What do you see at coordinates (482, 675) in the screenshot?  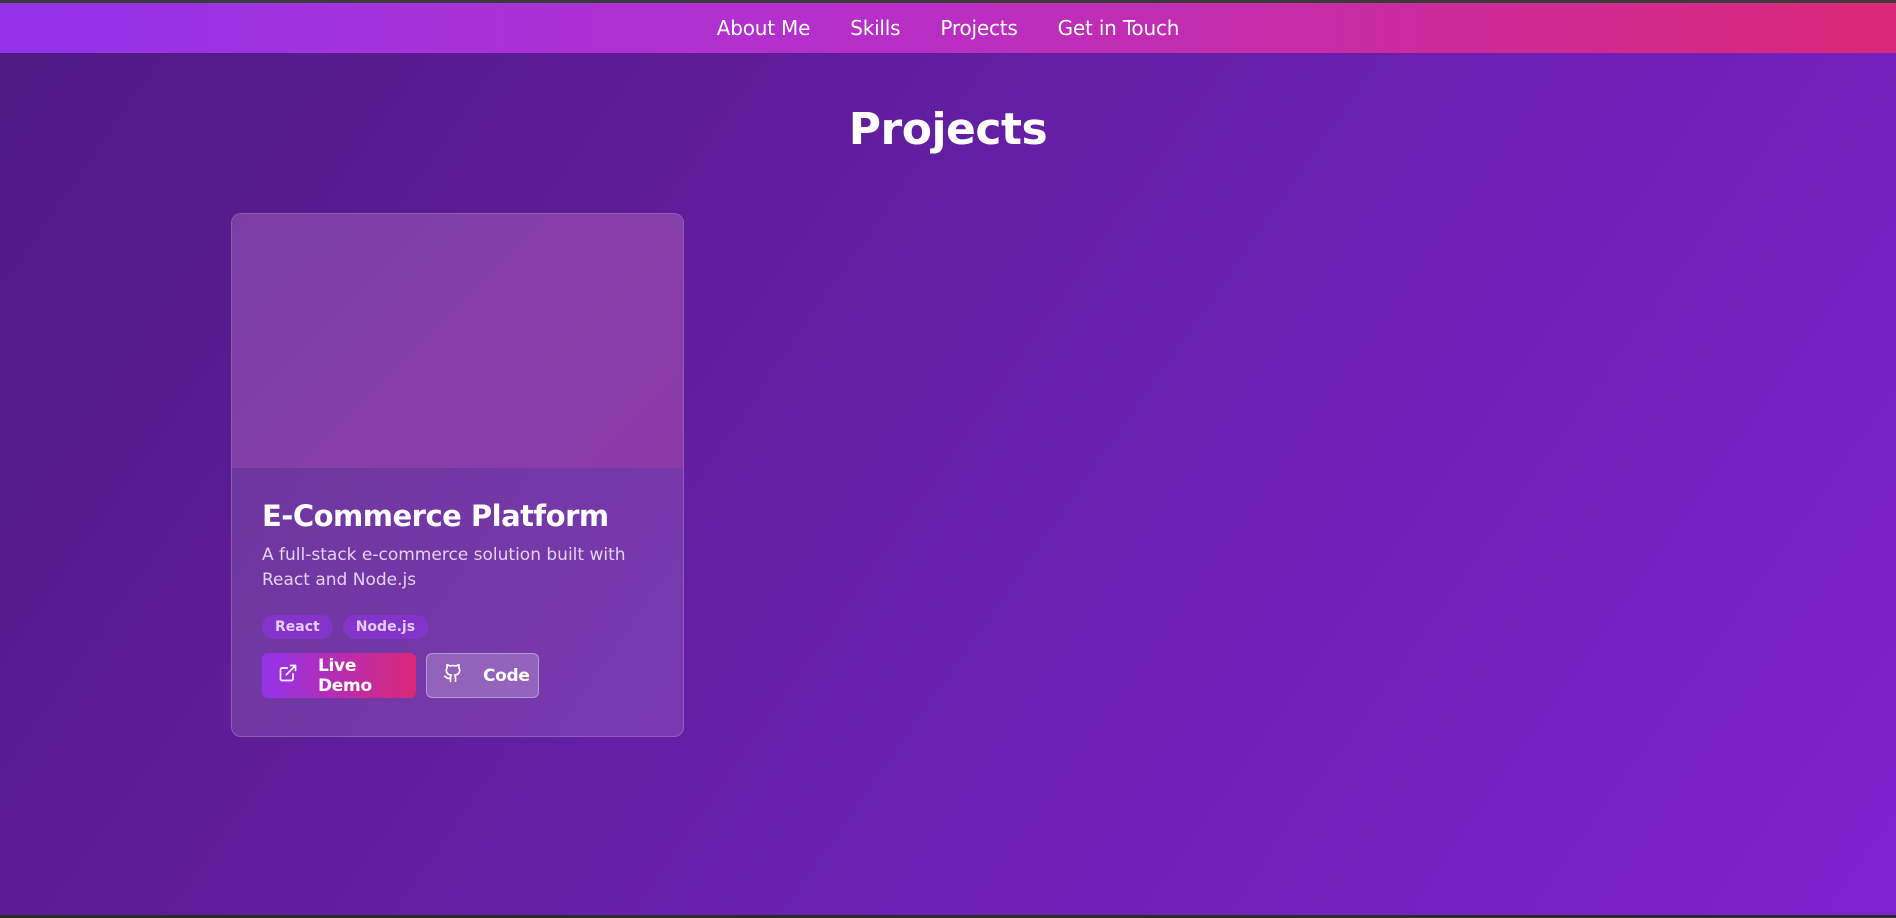 I see `code-button: Code` at bounding box center [482, 675].